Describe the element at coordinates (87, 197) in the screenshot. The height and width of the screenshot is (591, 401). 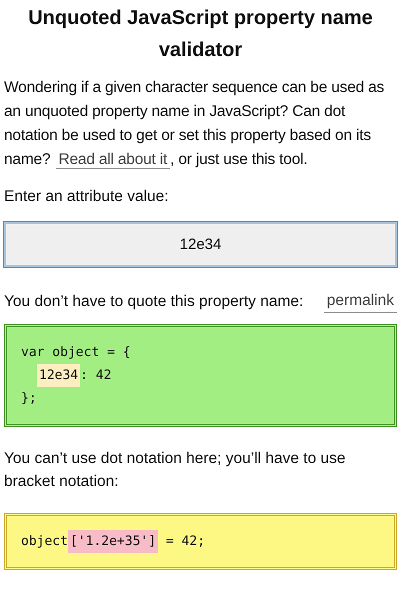
I see `input-label: Enter an attribute value:` at that location.